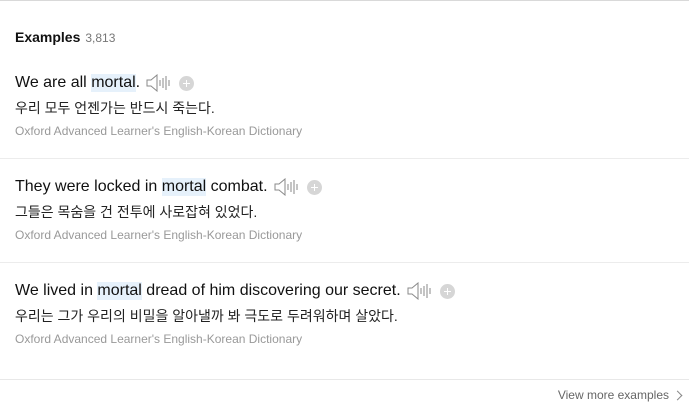  I want to click on chevron-right-icon, so click(677, 395).